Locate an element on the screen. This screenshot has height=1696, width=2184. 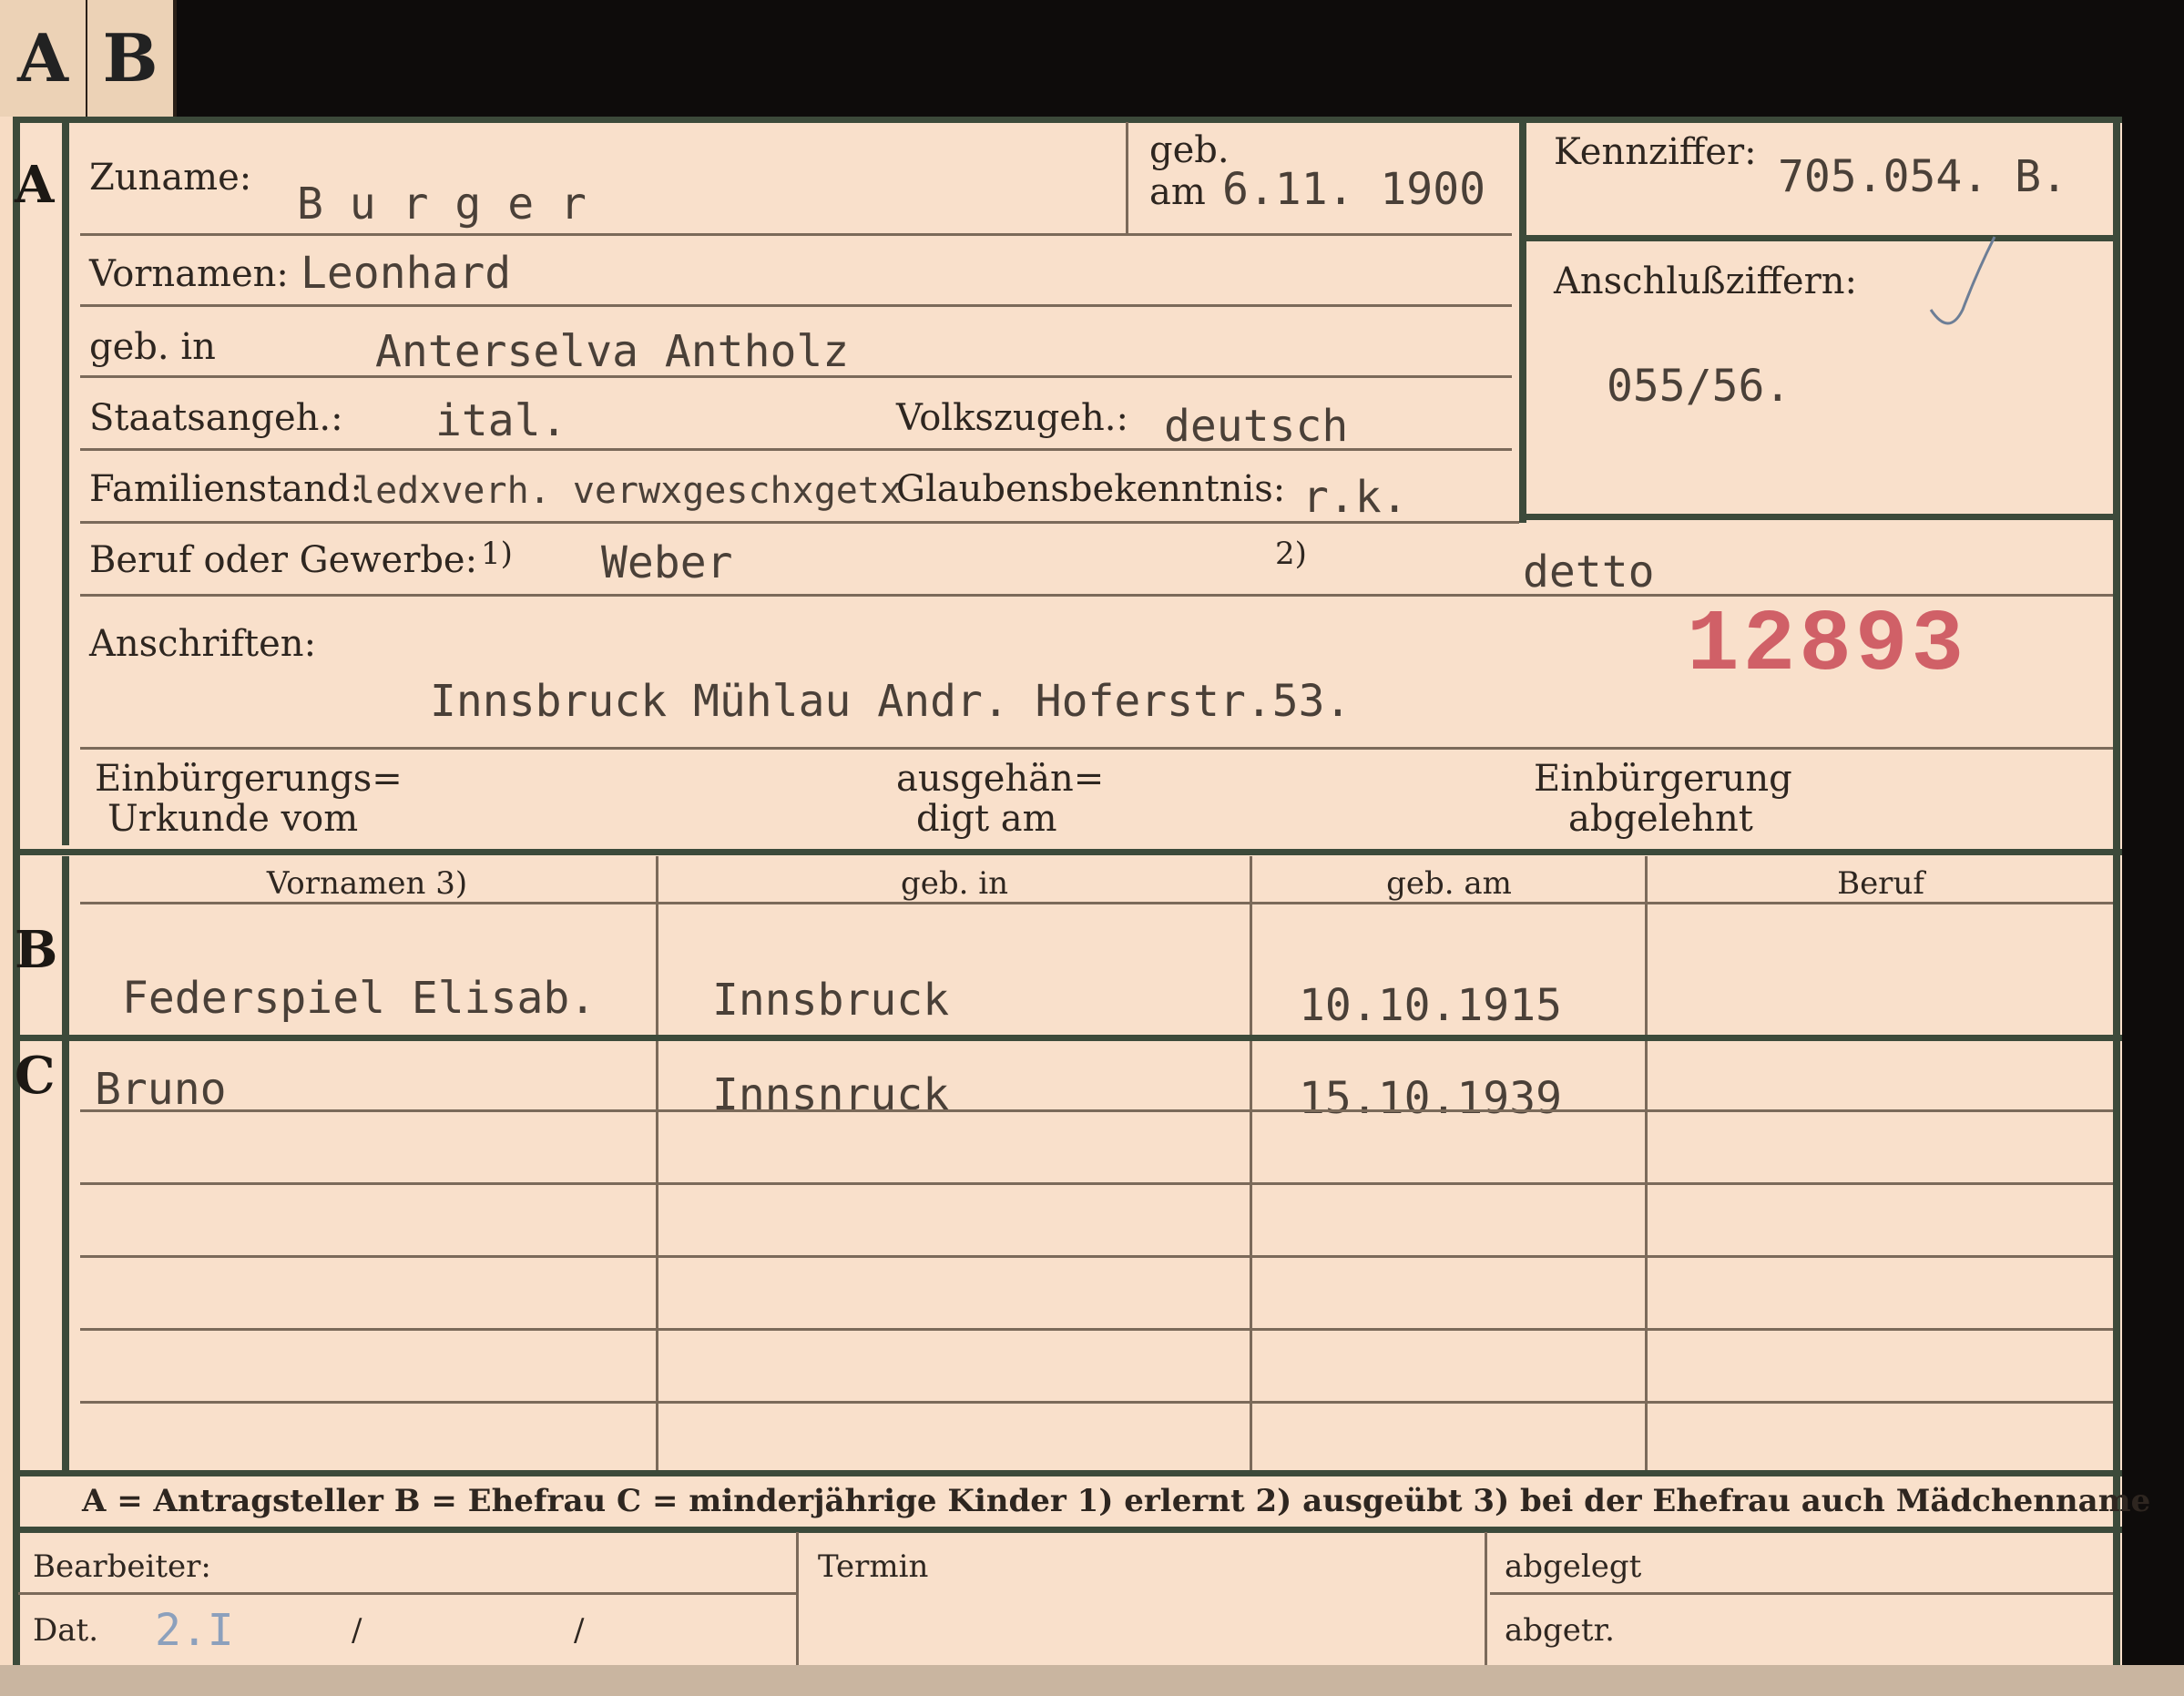
rule-section-c-end is located at coordinates (1068, 1473).